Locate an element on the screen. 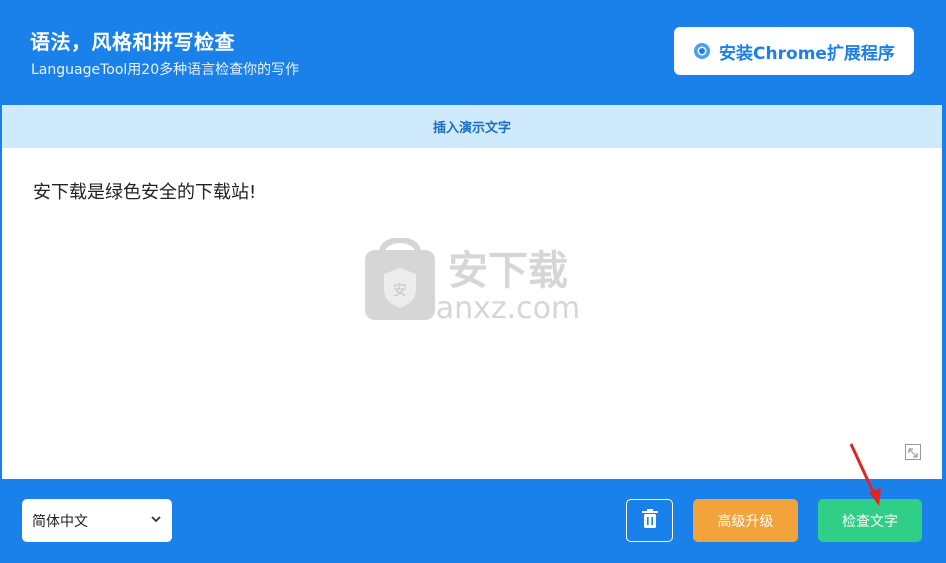 This screenshot has height=563, width=946. install-chrome-extension-button: 安装Chrome扩展程序 is located at coordinates (794, 51).